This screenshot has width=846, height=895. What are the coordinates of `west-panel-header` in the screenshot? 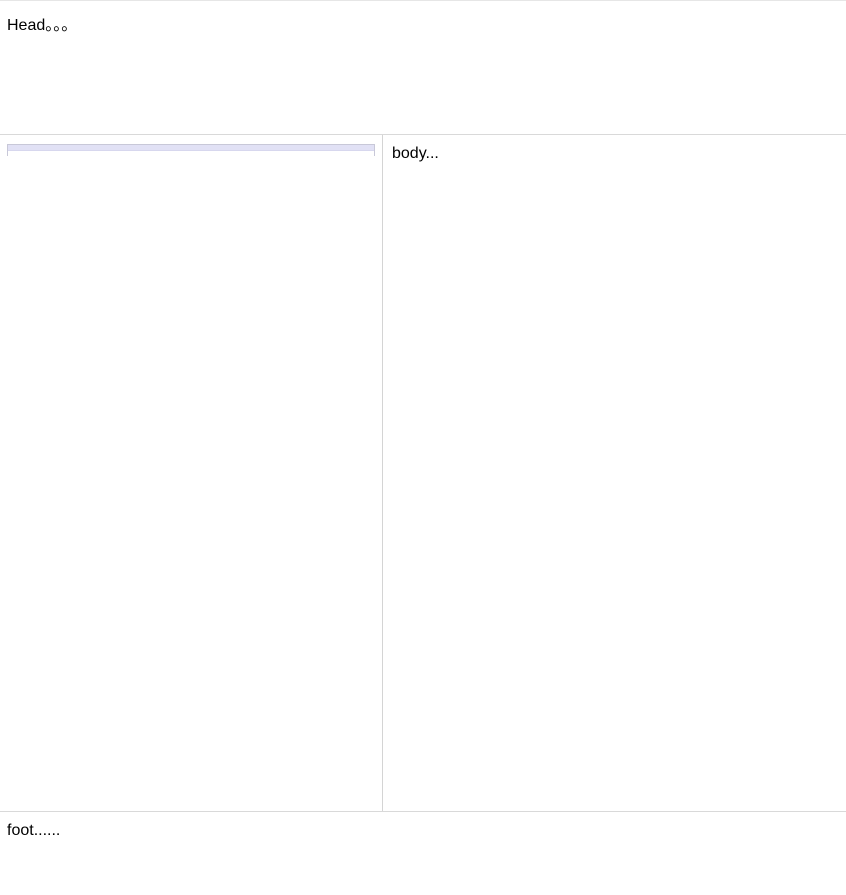 It's located at (191, 148).